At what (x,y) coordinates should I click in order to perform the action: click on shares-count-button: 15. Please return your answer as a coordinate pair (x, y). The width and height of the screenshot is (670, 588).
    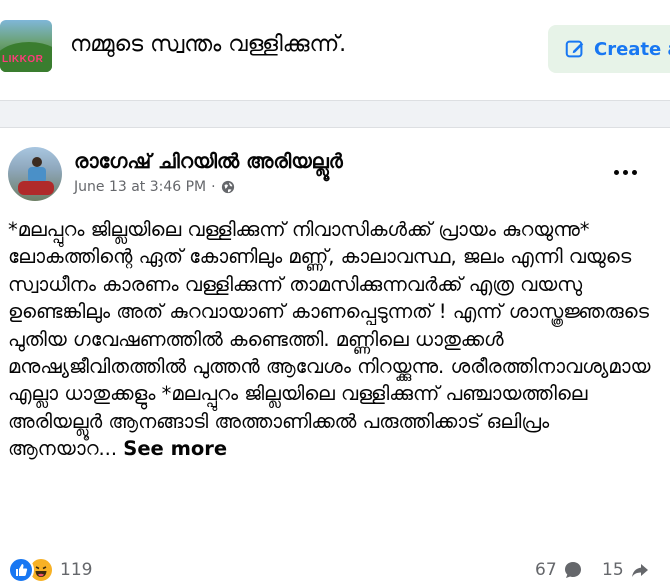
    Looking at the image, I should click on (626, 570).